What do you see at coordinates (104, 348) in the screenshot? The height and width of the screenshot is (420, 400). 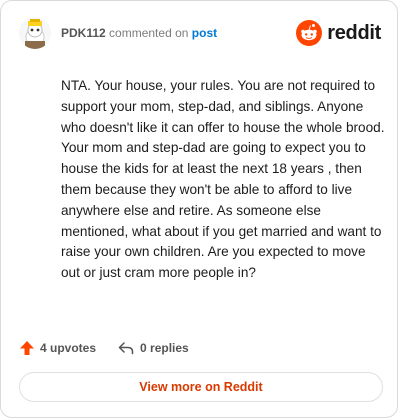 I see `comment-footer: 4 upvotes 0 replies` at bounding box center [104, 348].